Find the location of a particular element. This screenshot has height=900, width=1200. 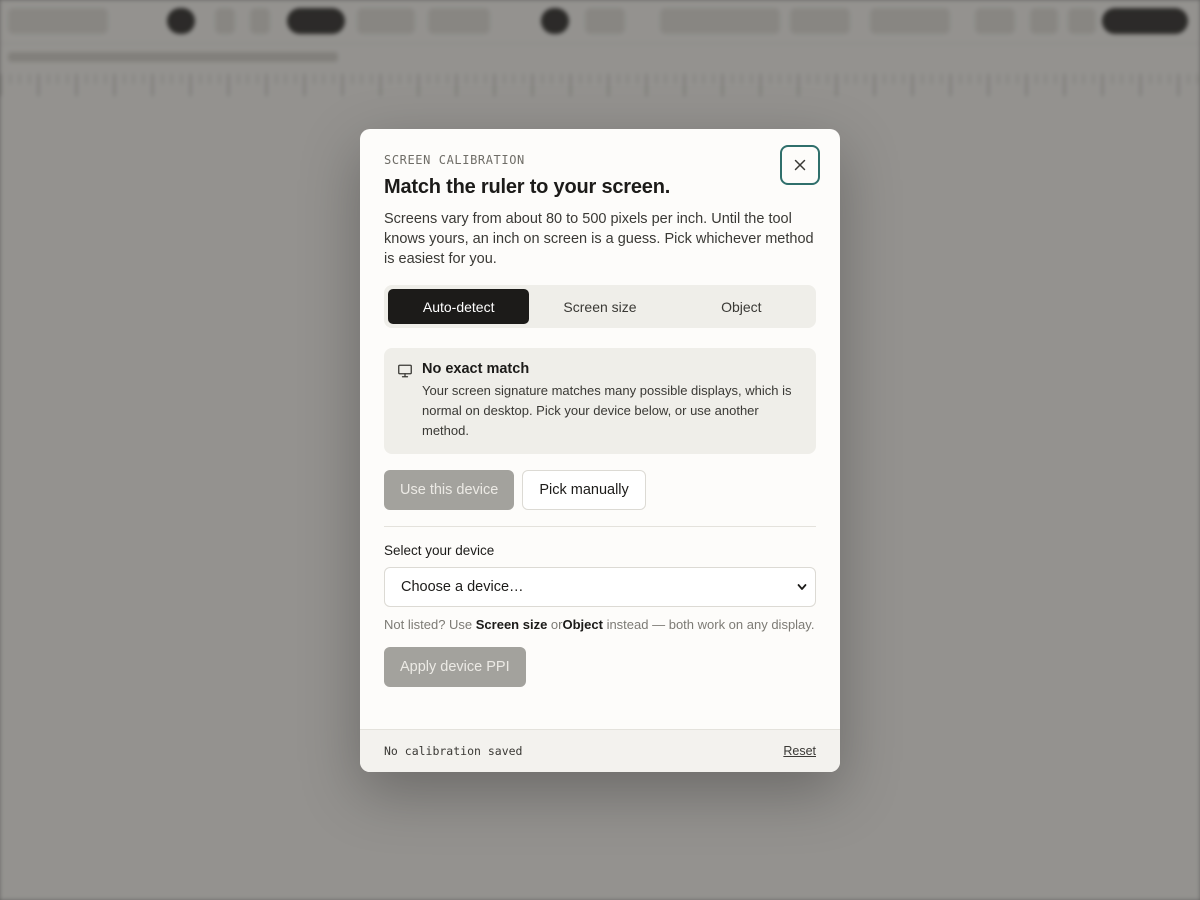

notice-title: No exact match is located at coordinates (476, 369).